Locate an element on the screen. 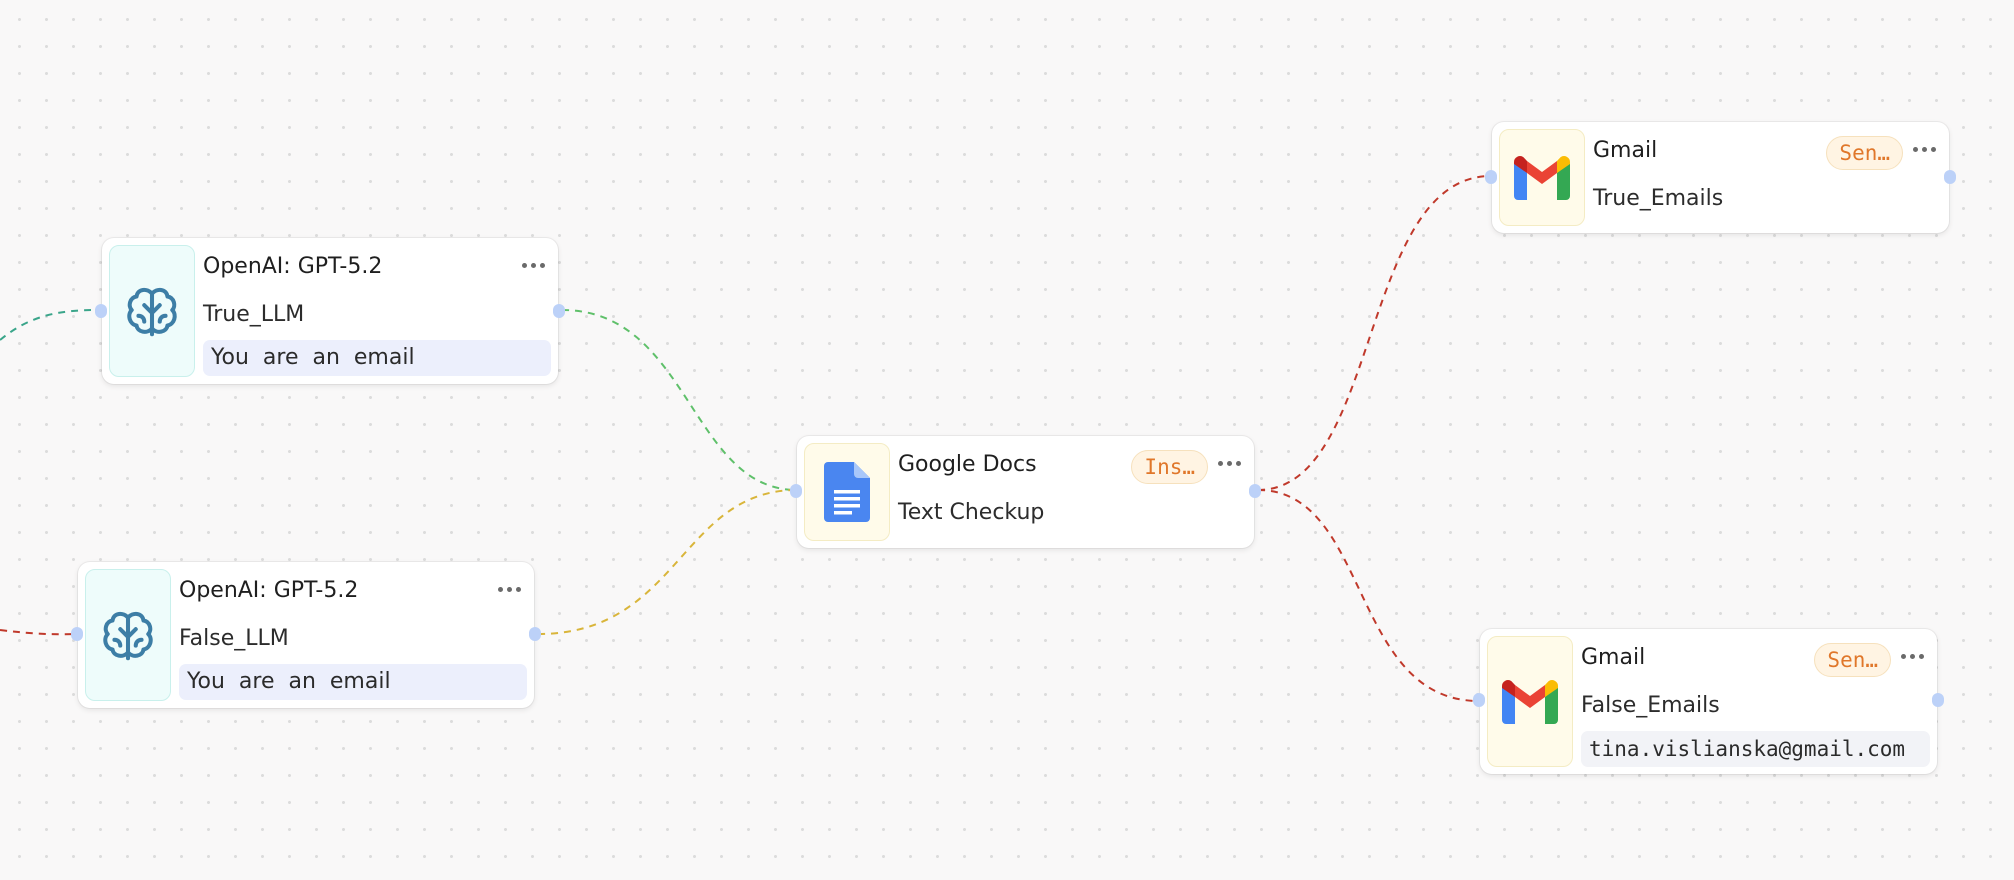 Image resolution: width=2014 pixels, height=880 pixels. edge-docs-to-gmail-false is located at coordinates (1368, 595).